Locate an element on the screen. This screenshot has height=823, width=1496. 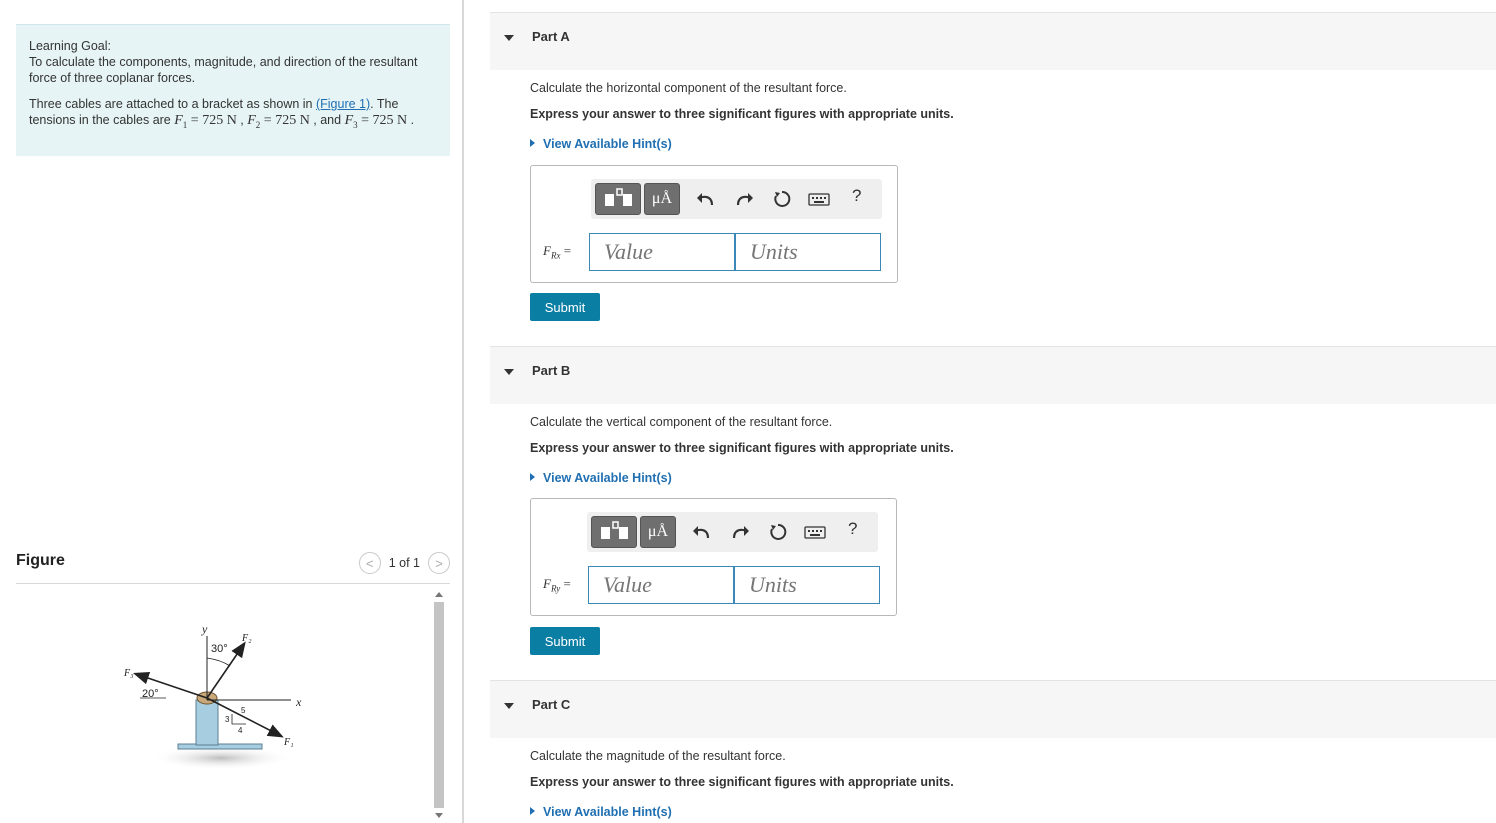
figure-pager: < 1 of 1 > is located at coordinates (404, 563).